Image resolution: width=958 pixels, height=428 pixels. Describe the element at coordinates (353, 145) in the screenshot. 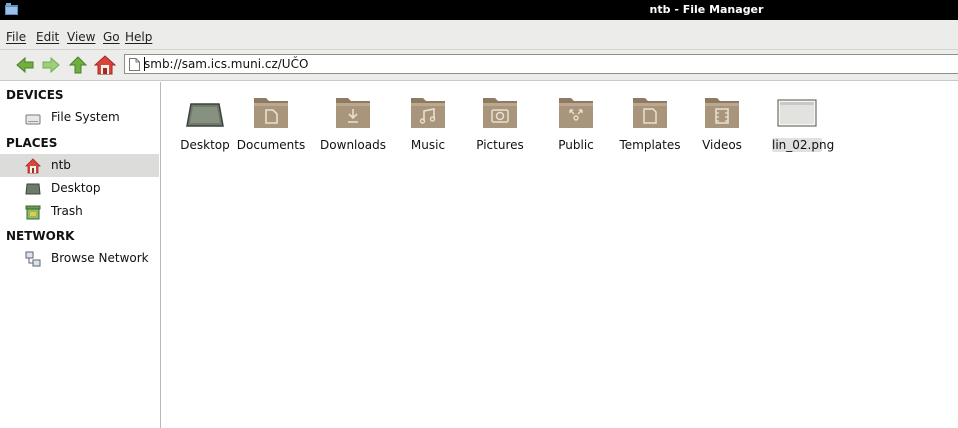

I see `file-name: Downloads` at that location.